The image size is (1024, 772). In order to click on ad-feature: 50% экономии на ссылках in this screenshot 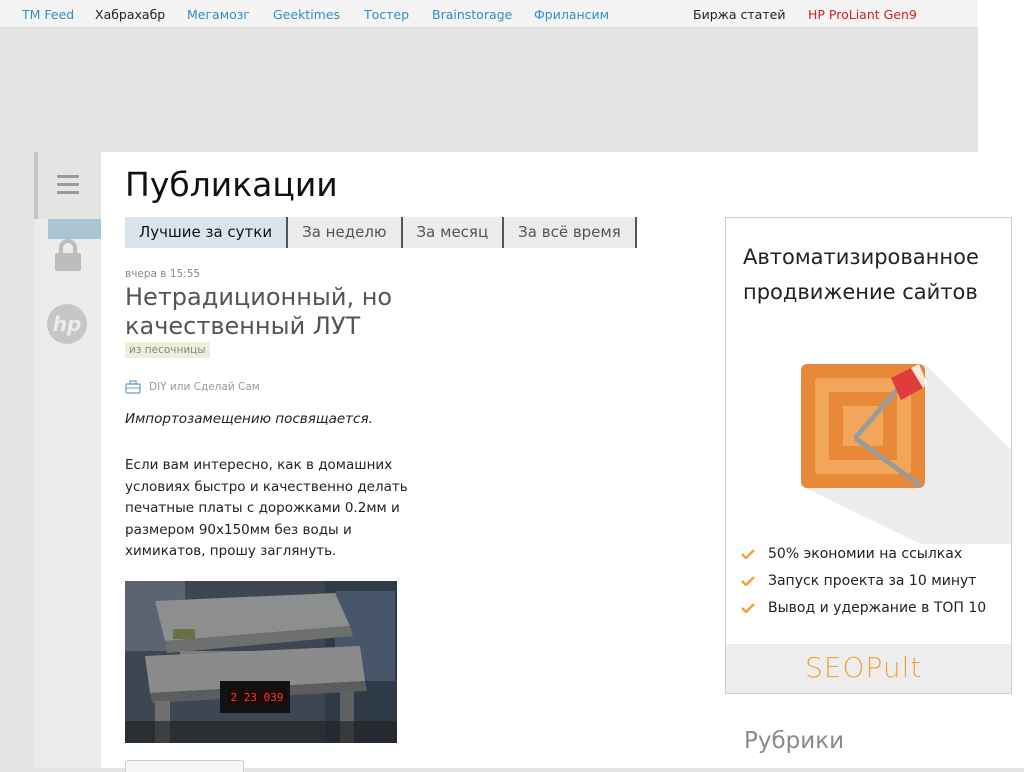, I will do `click(863, 553)`.